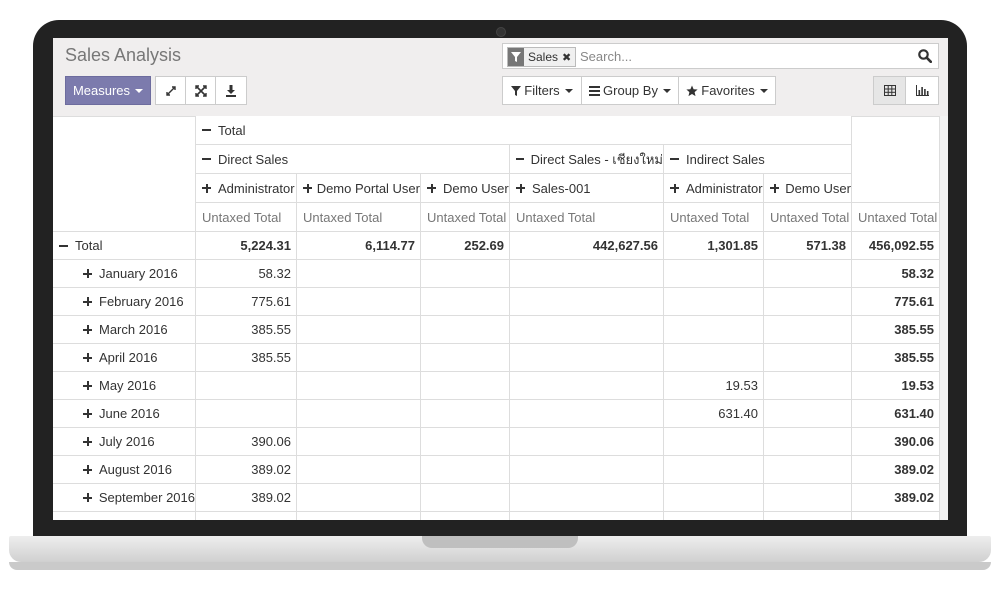 The image size is (1000, 600). Describe the element at coordinates (124, 470) in the screenshot. I see `row-header: August 2016` at that location.